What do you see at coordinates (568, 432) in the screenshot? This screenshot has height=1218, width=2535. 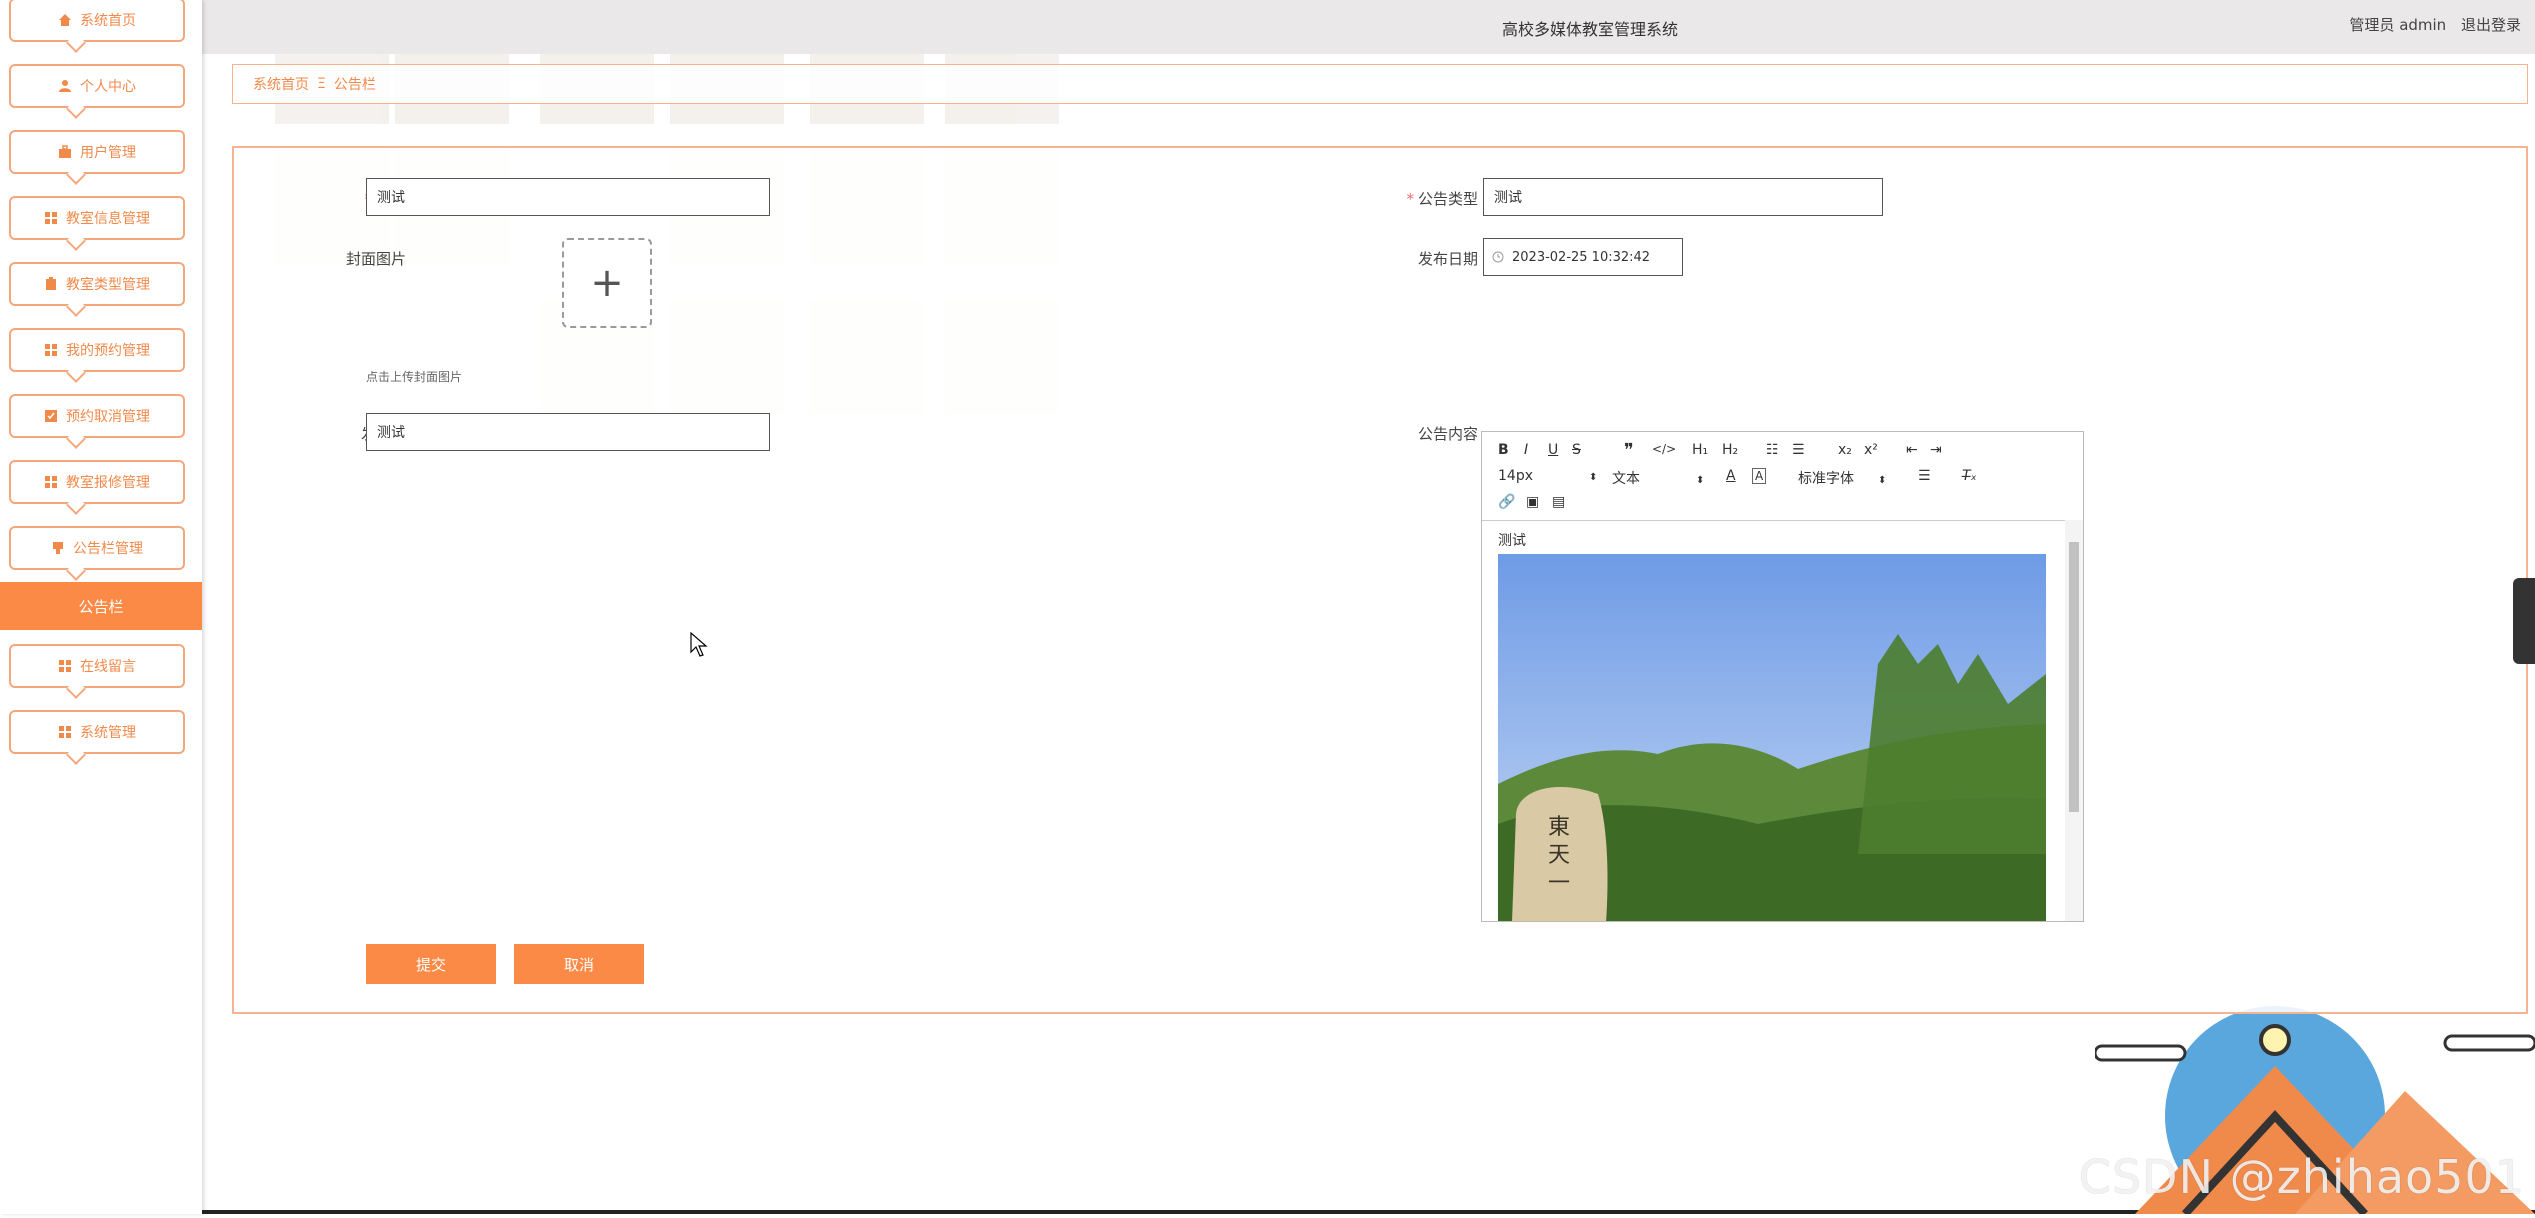 I see `publisher-input: 测试` at bounding box center [568, 432].